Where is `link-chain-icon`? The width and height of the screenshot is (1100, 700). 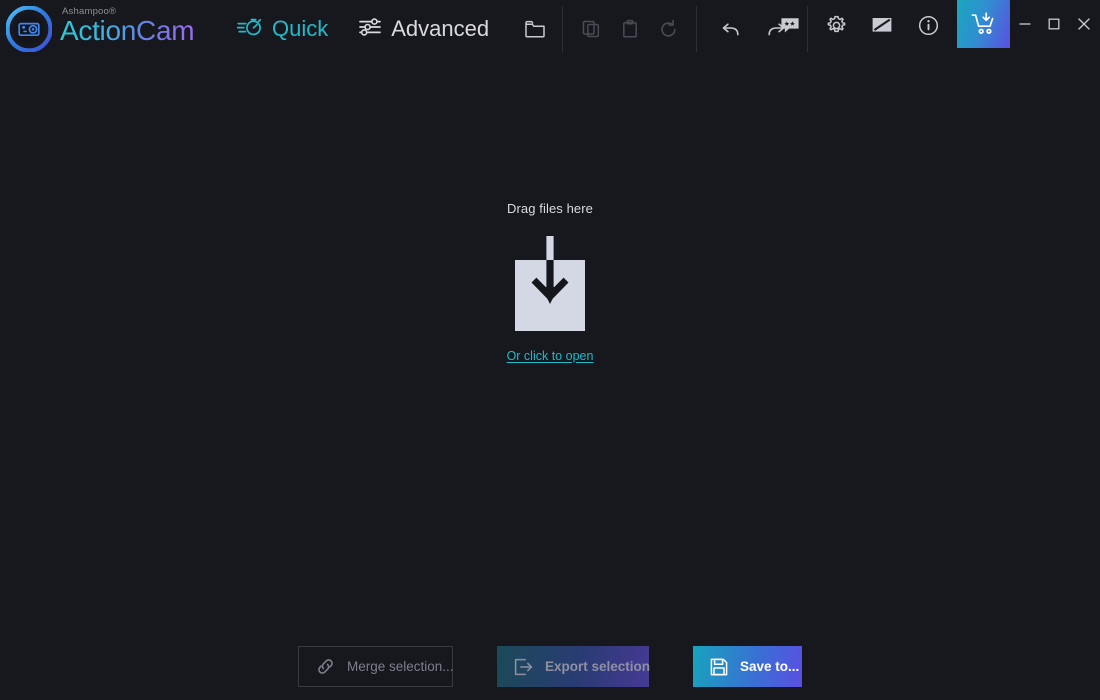
link-chain-icon is located at coordinates (325, 666).